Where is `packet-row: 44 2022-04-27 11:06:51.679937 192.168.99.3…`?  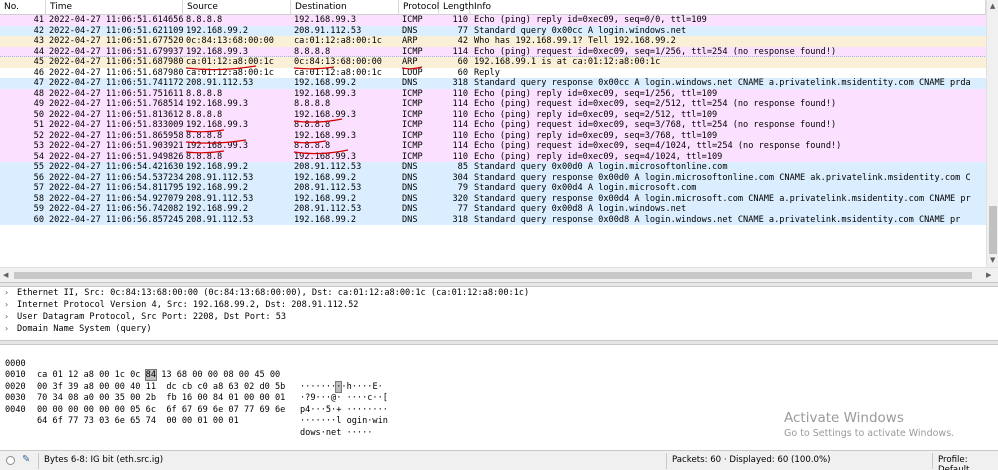 packet-row: 44 2022-04-27 11:06:51.679937 192.168.99.3… is located at coordinates (493, 51).